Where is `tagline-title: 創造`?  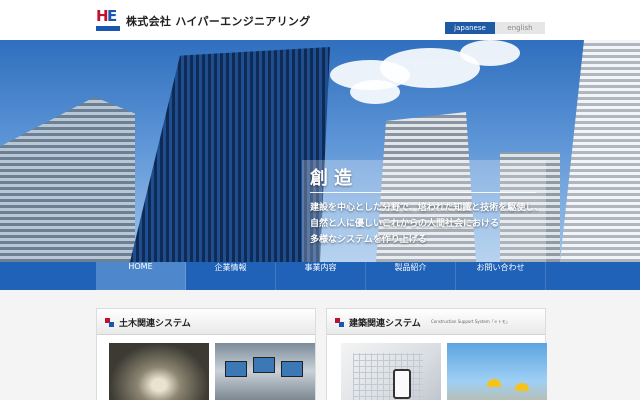 tagline-title: 創造 is located at coordinates (334, 178).